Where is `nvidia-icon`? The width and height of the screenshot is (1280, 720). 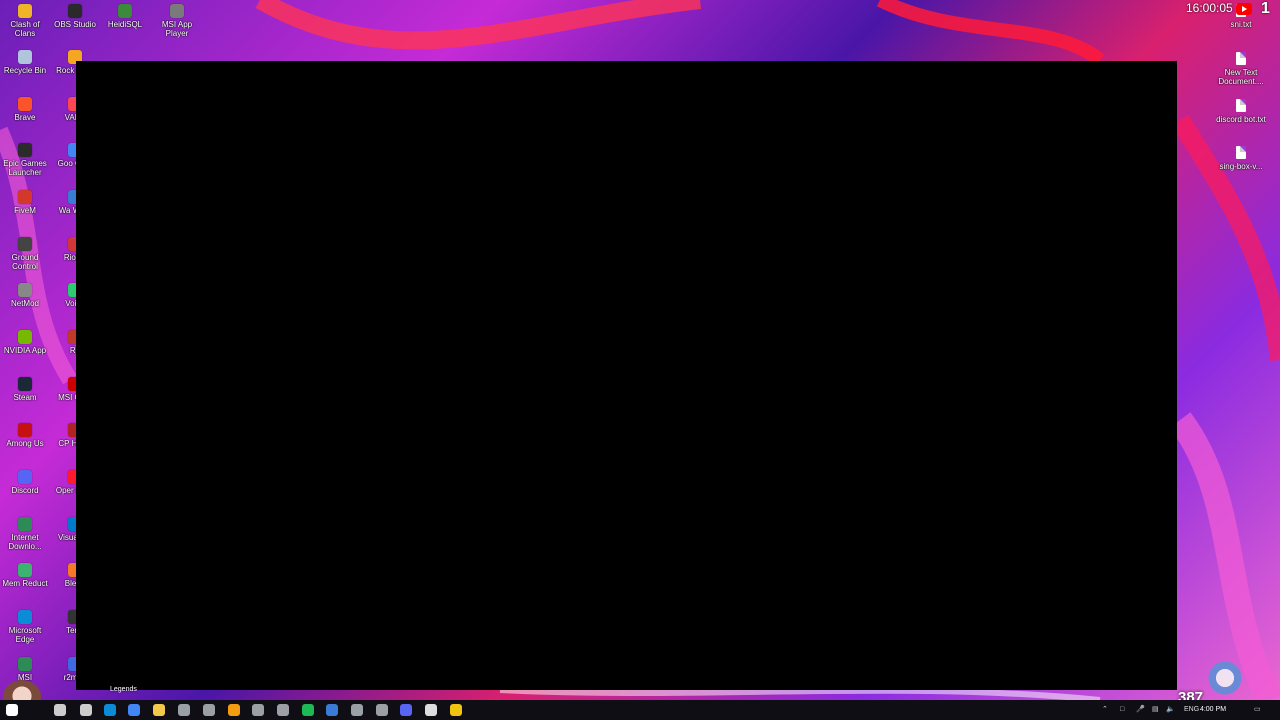 nvidia-icon is located at coordinates (25, 337).